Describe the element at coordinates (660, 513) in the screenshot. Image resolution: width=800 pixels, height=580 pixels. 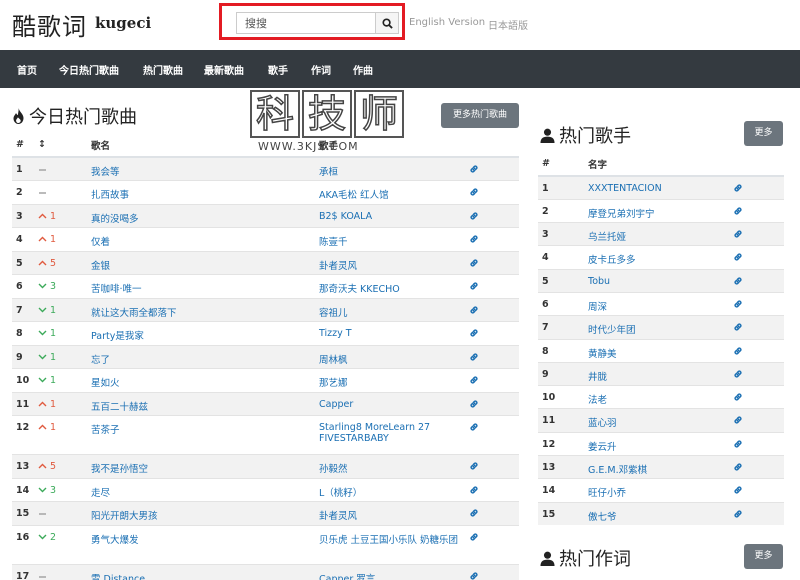
I see `singer-name-link: 傲七爷` at that location.